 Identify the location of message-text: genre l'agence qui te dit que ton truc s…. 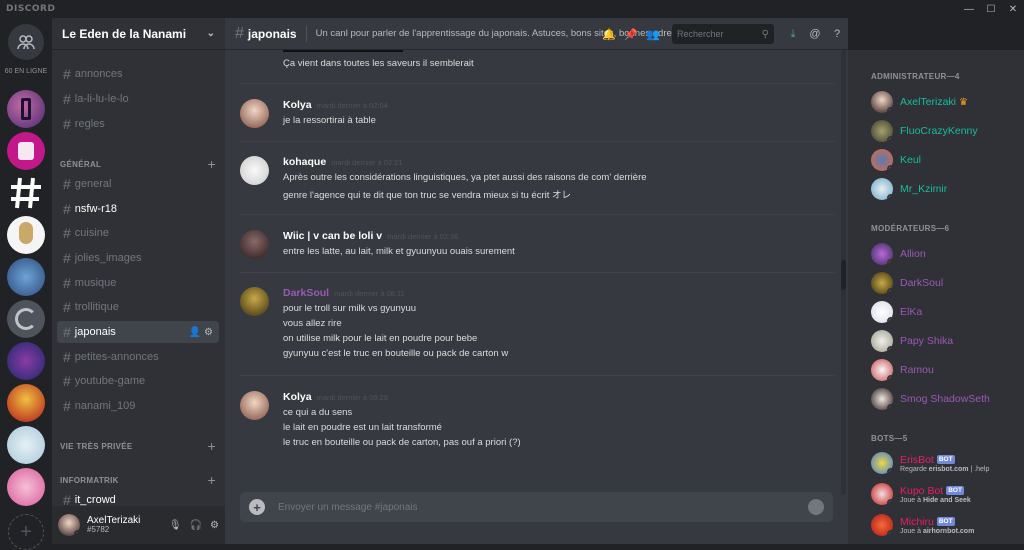
(427, 195).